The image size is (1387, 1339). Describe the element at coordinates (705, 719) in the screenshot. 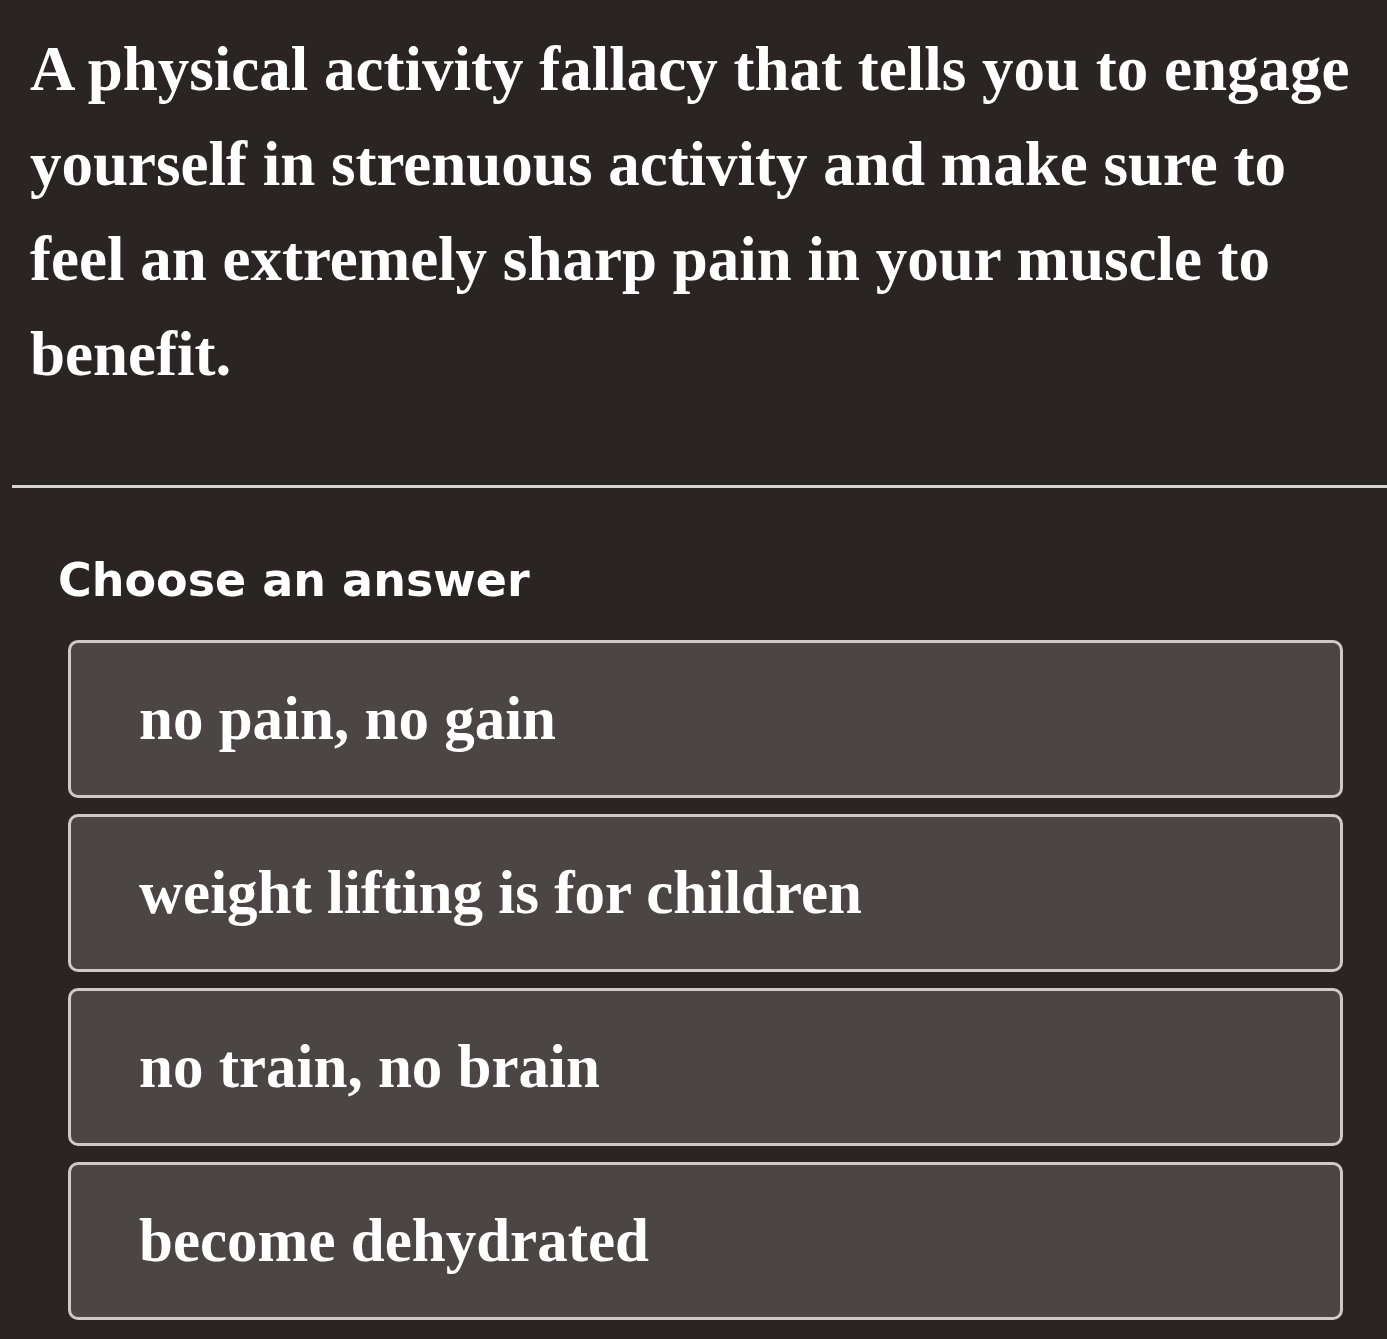

I see `answer-option: no pain, no gain` at that location.